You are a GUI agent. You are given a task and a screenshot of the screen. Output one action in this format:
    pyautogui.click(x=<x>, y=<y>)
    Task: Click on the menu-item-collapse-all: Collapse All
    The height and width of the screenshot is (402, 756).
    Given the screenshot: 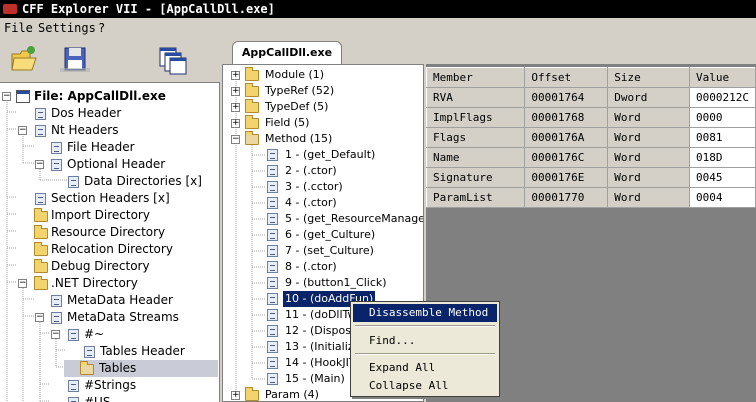 What is the action you would take?
    pyautogui.click(x=425, y=386)
    